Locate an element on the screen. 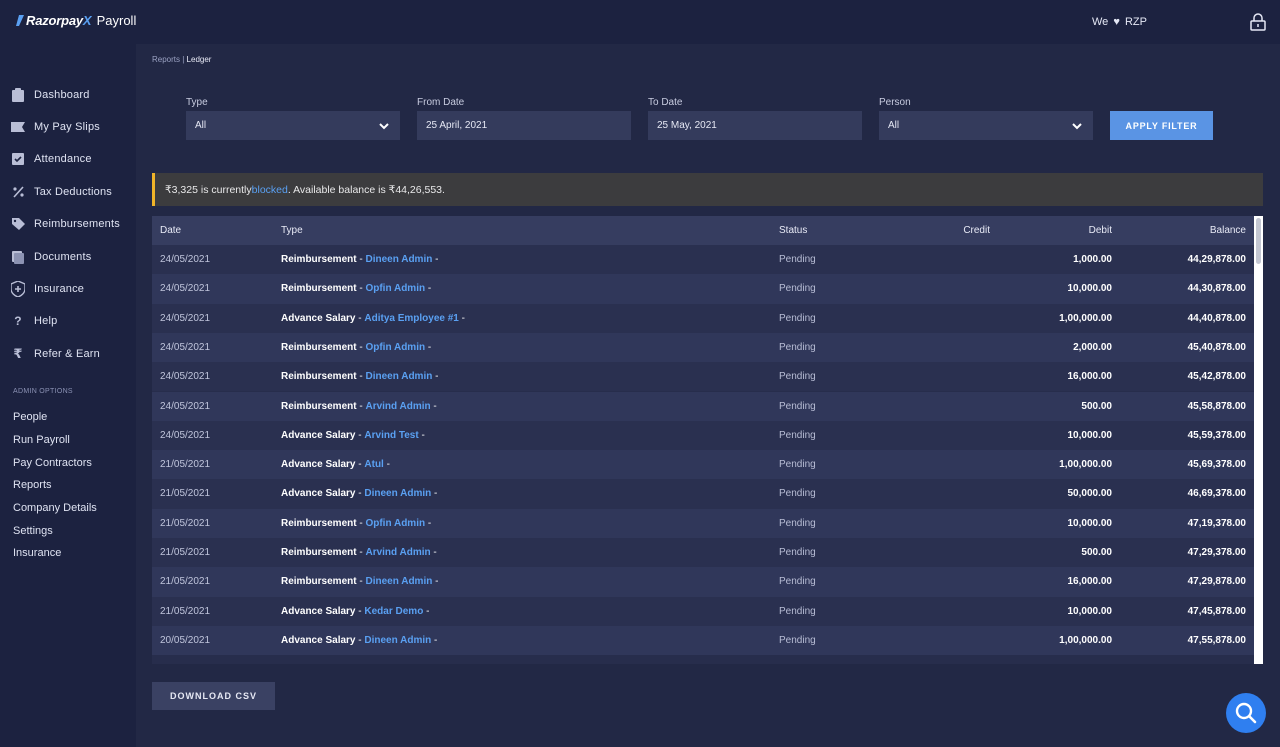 The image size is (1280, 747). tag-icon is located at coordinates (18, 224).